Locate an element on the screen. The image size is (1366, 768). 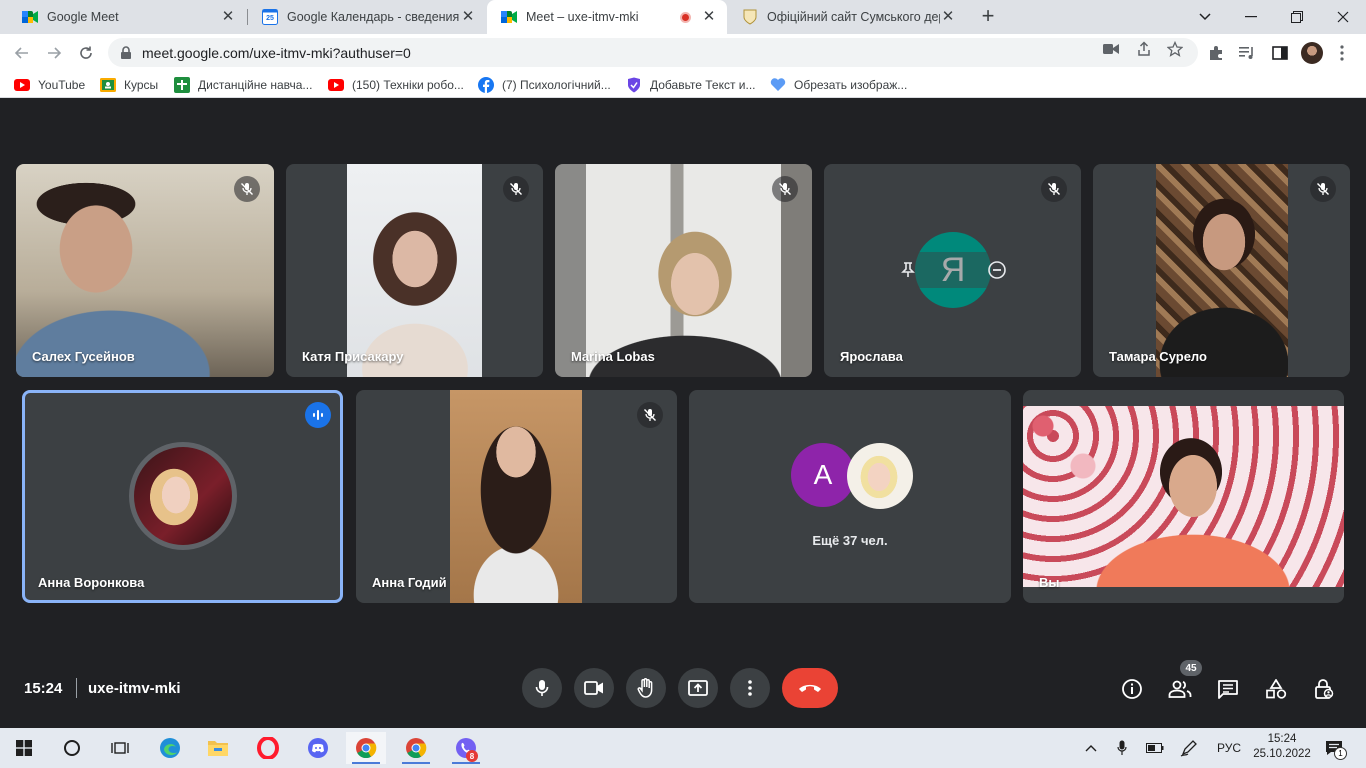
battery-indicator is located at coordinates (1155, 748).